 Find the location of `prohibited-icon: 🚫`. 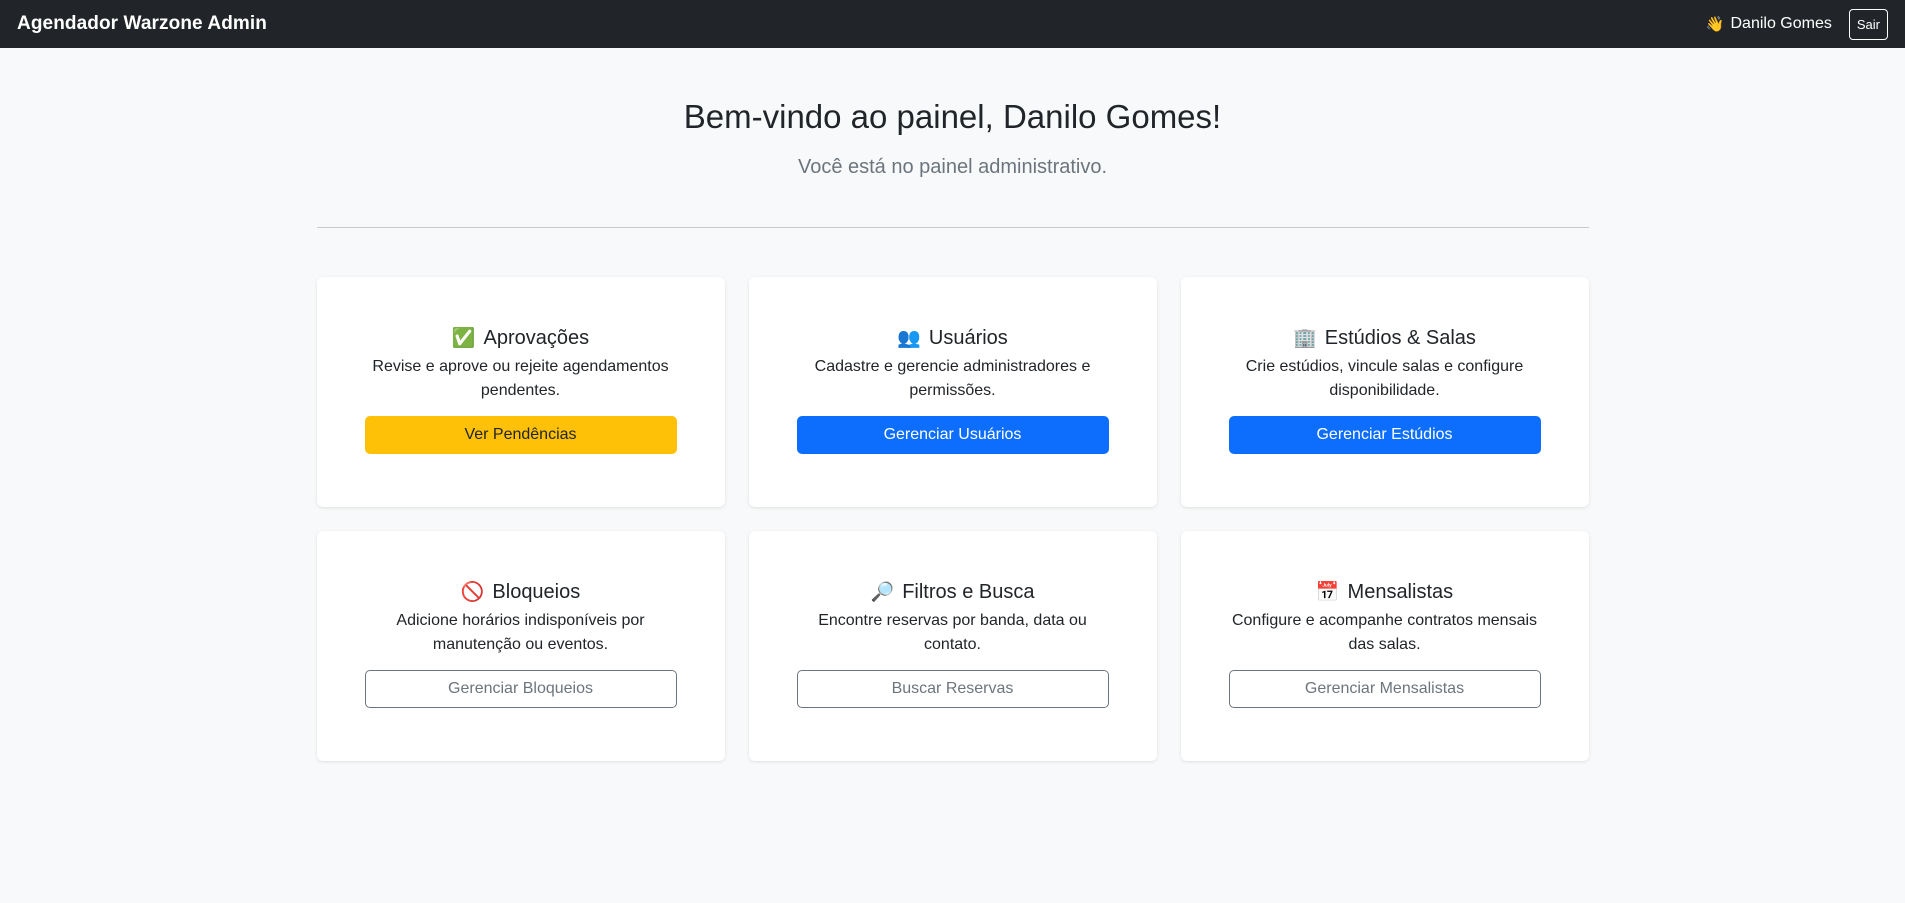

prohibited-icon: 🚫 is located at coordinates (472, 592).